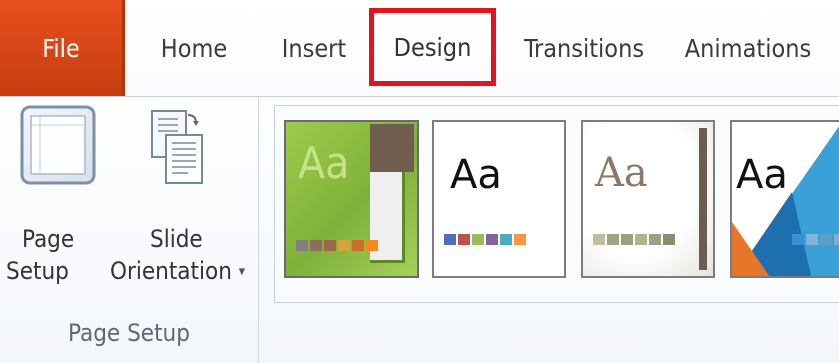  What do you see at coordinates (703, 199) in the screenshot?
I see `theme-3-side-bar` at bounding box center [703, 199].